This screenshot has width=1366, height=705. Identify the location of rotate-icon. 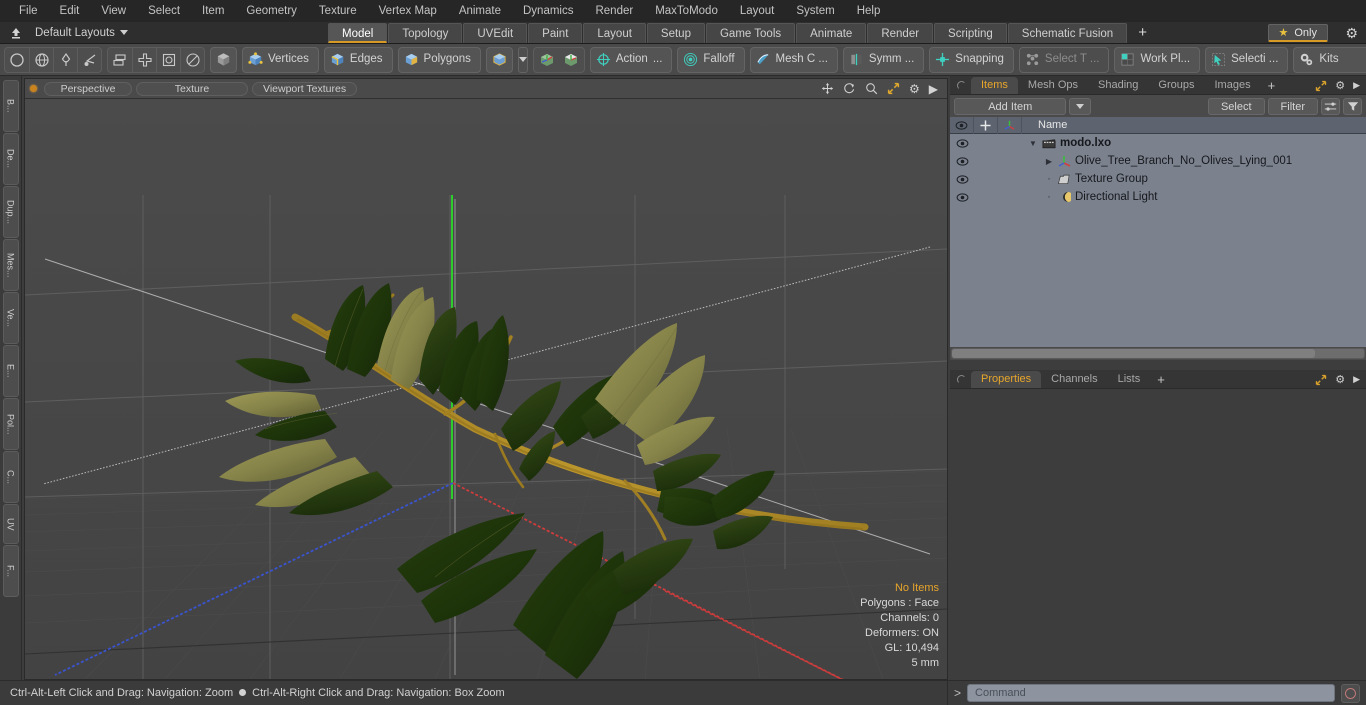
(849, 88).